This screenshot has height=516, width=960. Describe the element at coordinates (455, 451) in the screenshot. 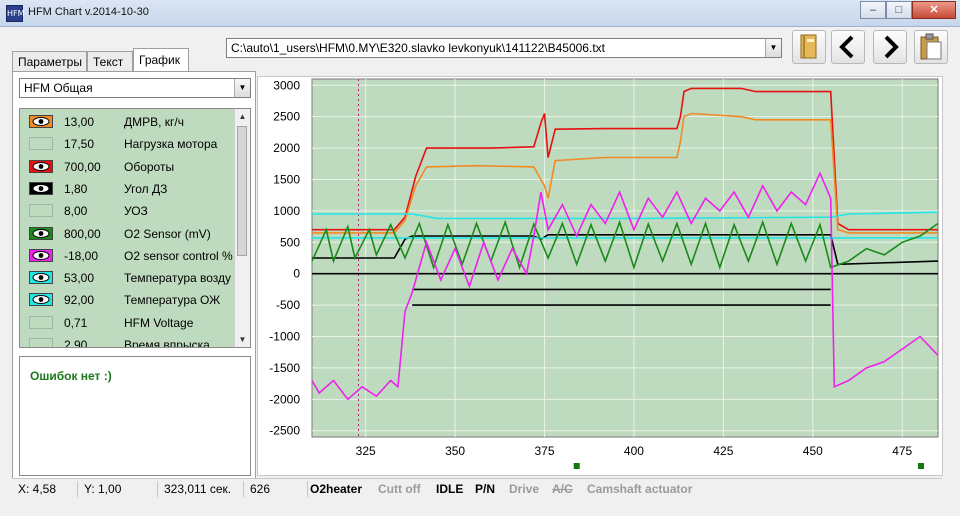

I see `x-tick-label: 350` at that location.